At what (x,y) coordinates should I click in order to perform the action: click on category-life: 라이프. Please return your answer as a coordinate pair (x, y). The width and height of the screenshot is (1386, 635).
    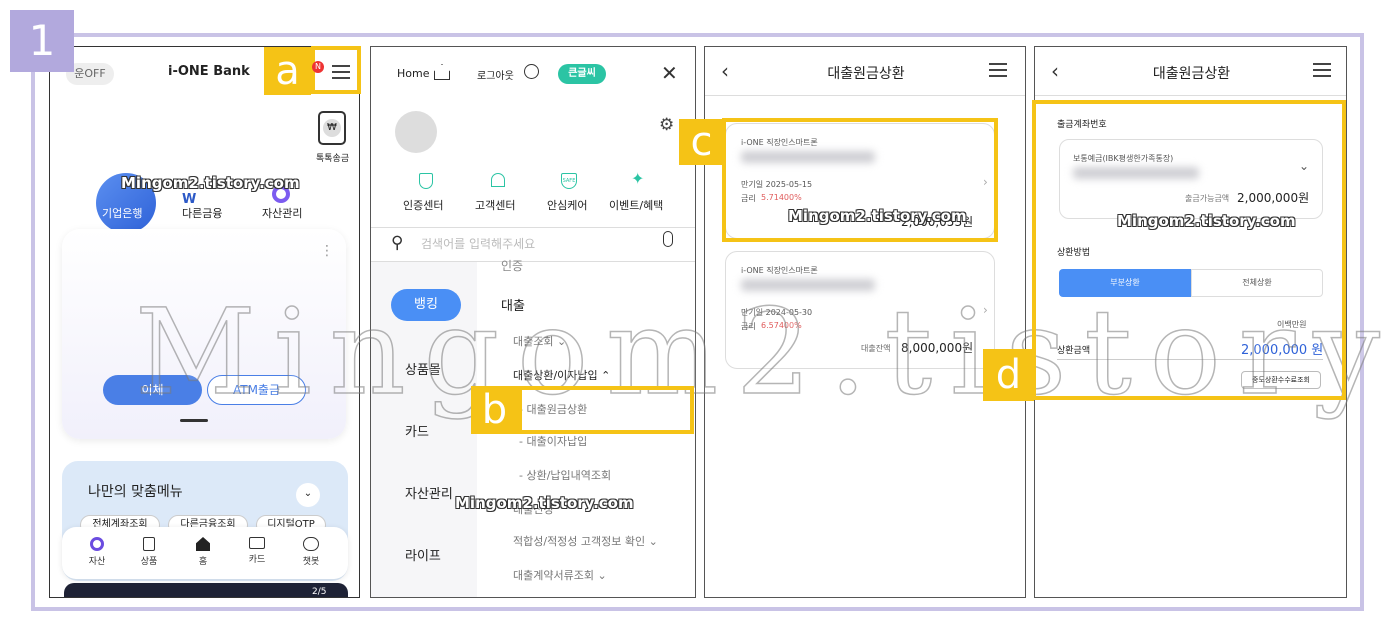
    Looking at the image, I should click on (423, 554).